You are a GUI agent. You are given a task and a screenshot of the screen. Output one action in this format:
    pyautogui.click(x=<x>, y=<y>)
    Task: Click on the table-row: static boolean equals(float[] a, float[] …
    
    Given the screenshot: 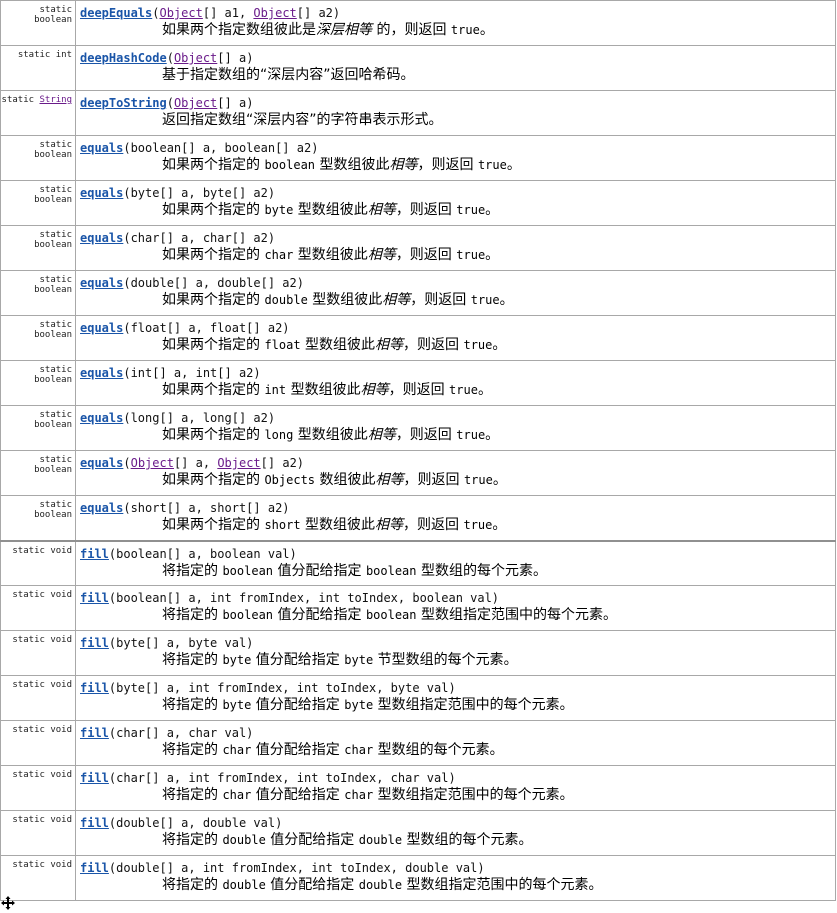 What is the action you would take?
    pyautogui.click(x=418, y=338)
    